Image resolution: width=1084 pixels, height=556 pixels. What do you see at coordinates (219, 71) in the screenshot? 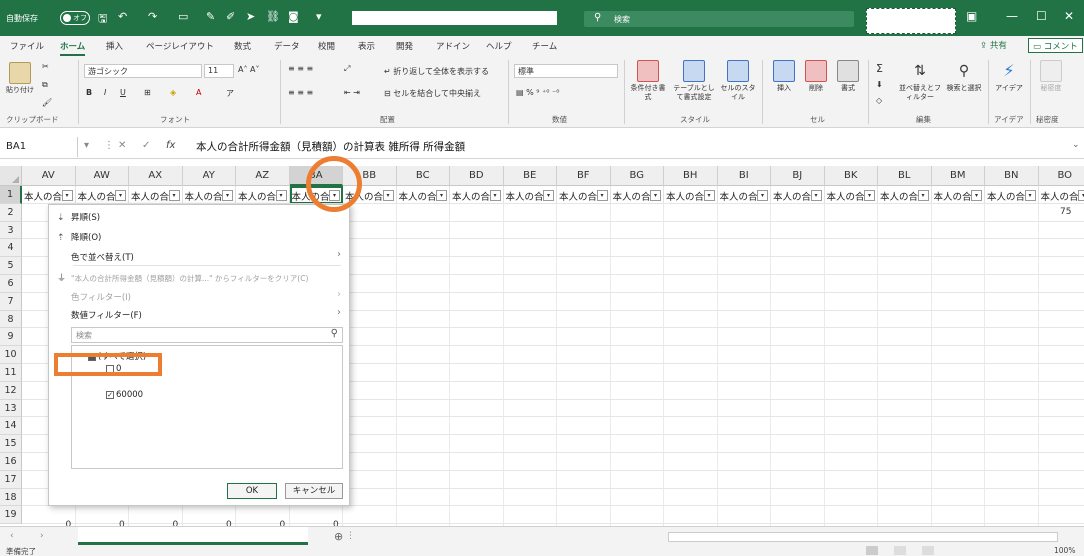
I see `font-size-select: 11` at bounding box center [219, 71].